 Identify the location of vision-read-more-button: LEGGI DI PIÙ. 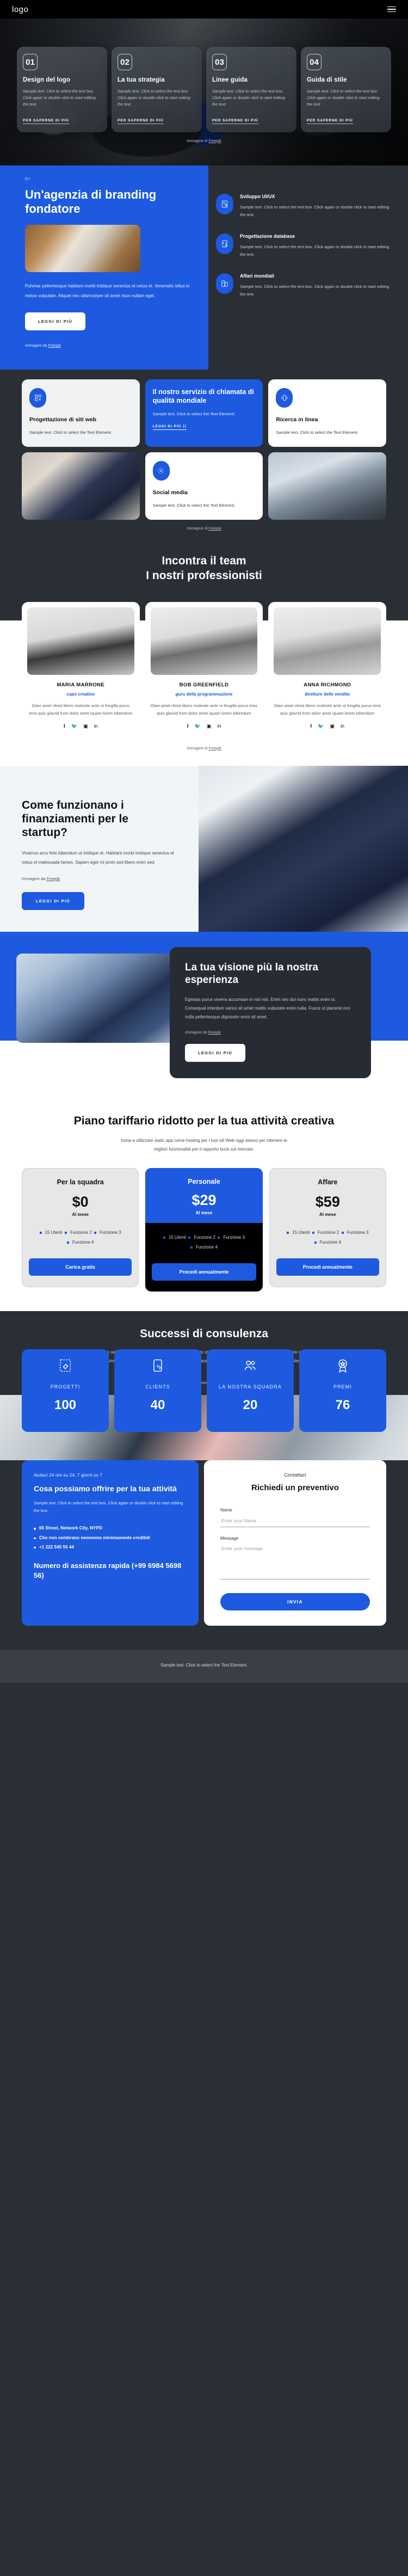
(215, 1053).